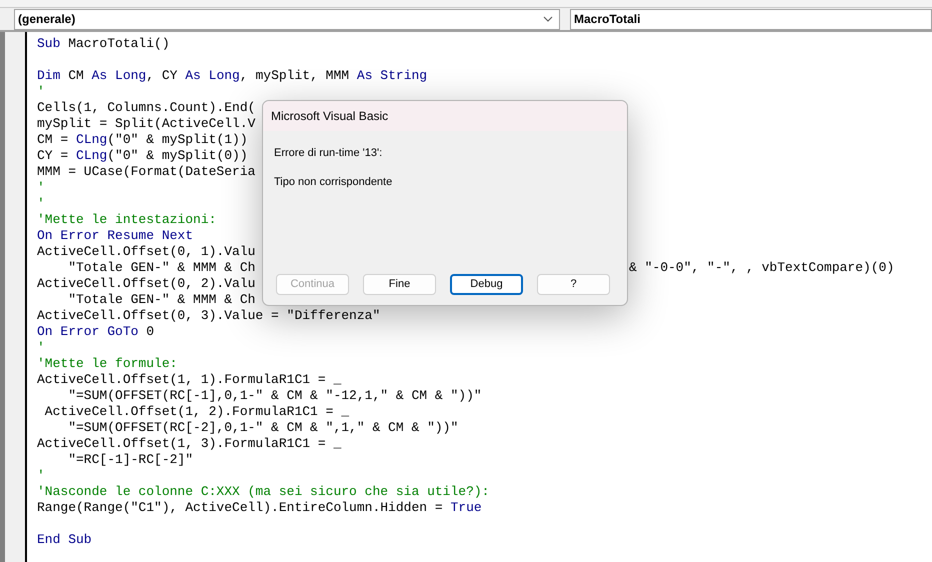 This screenshot has height=562, width=932. Describe the element at coordinates (64, 539) in the screenshot. I see `code-line: End Sub` at that location.